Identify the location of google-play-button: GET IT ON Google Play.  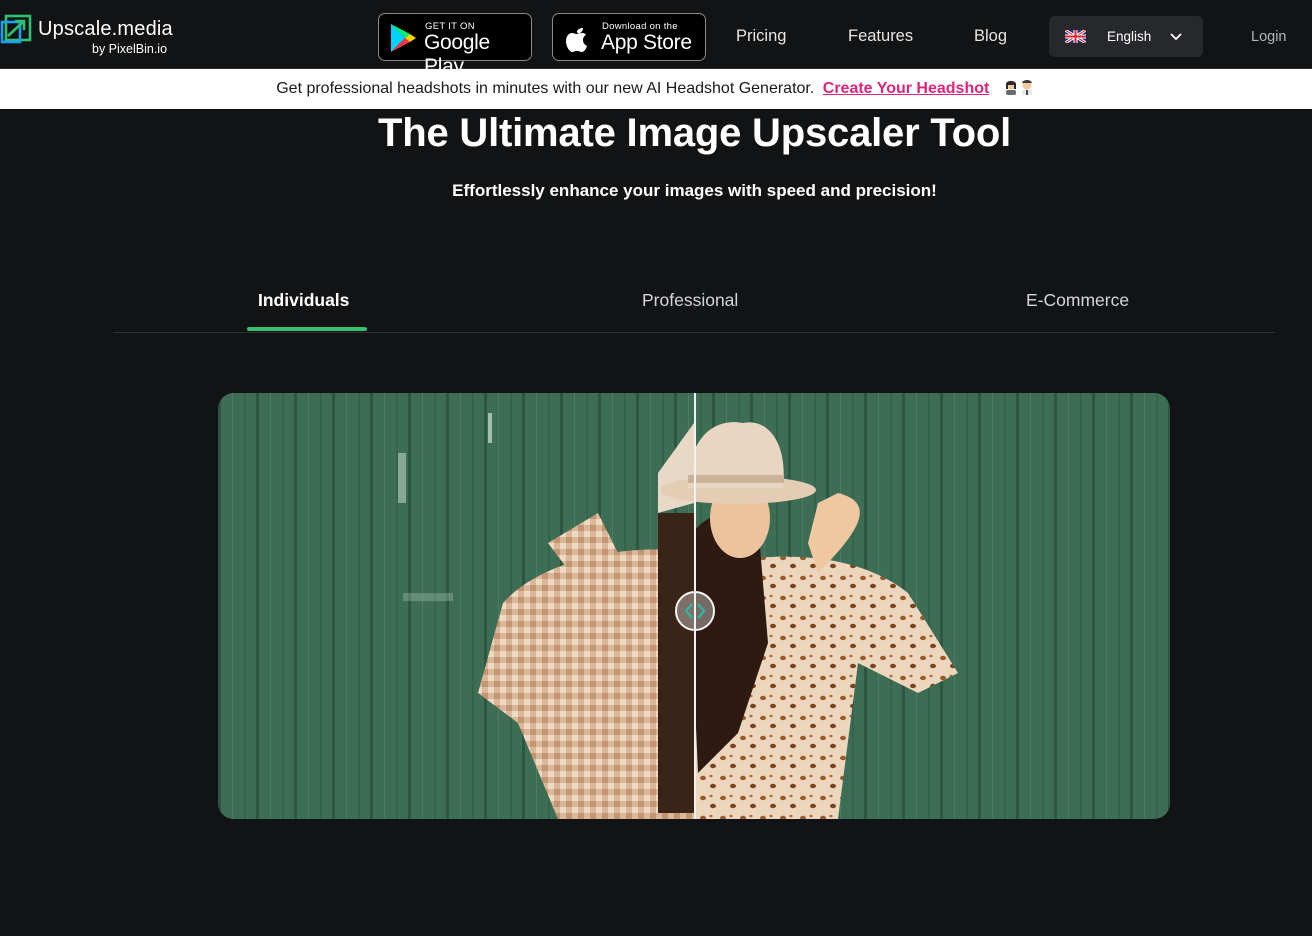
(455, 45).